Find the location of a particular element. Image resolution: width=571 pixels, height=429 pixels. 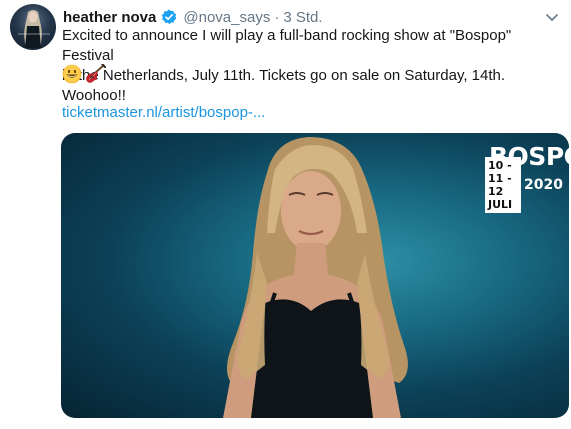

tweet-header: heather nova @nova_says · 3 Std. is located at coordinates (313, 17).